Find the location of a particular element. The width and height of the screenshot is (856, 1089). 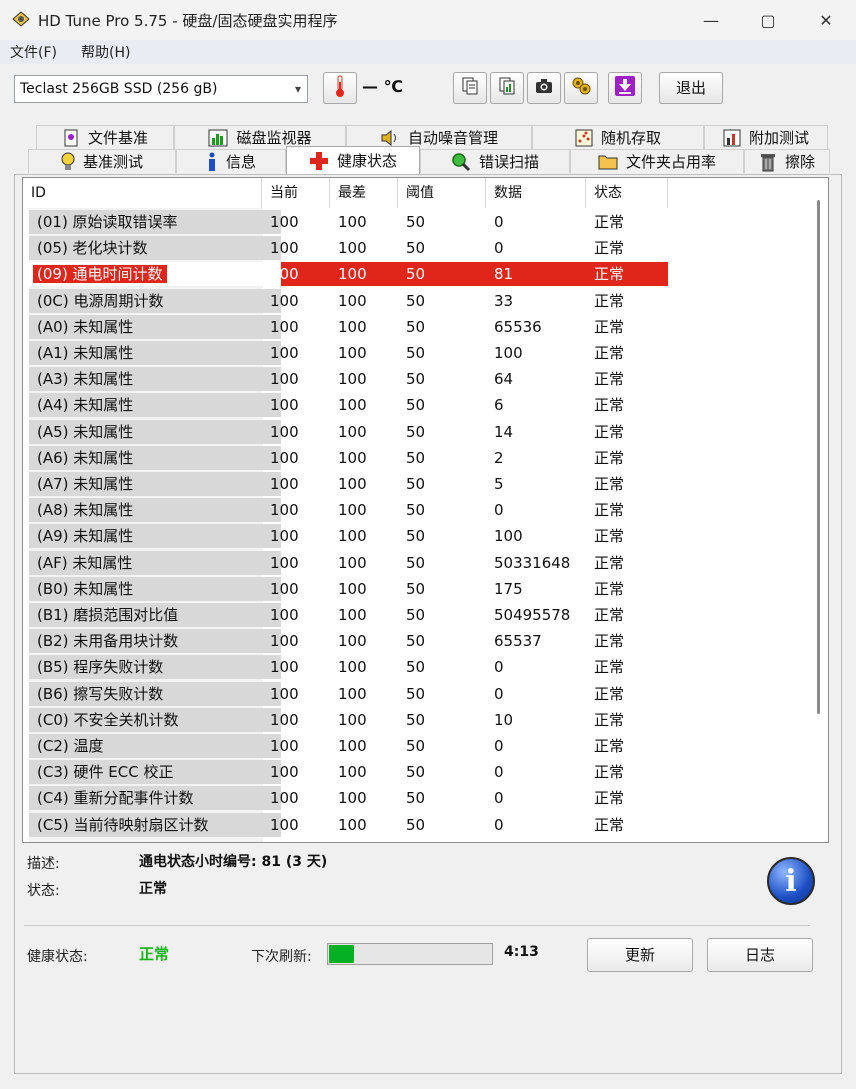

table-row: (A3) 未知属性 100 100 50 64 正常 is located at coordinates (418, 380).